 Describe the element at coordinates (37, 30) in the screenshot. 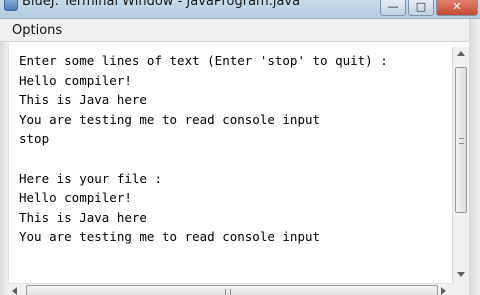

I see `menu-options: Options` at that location.